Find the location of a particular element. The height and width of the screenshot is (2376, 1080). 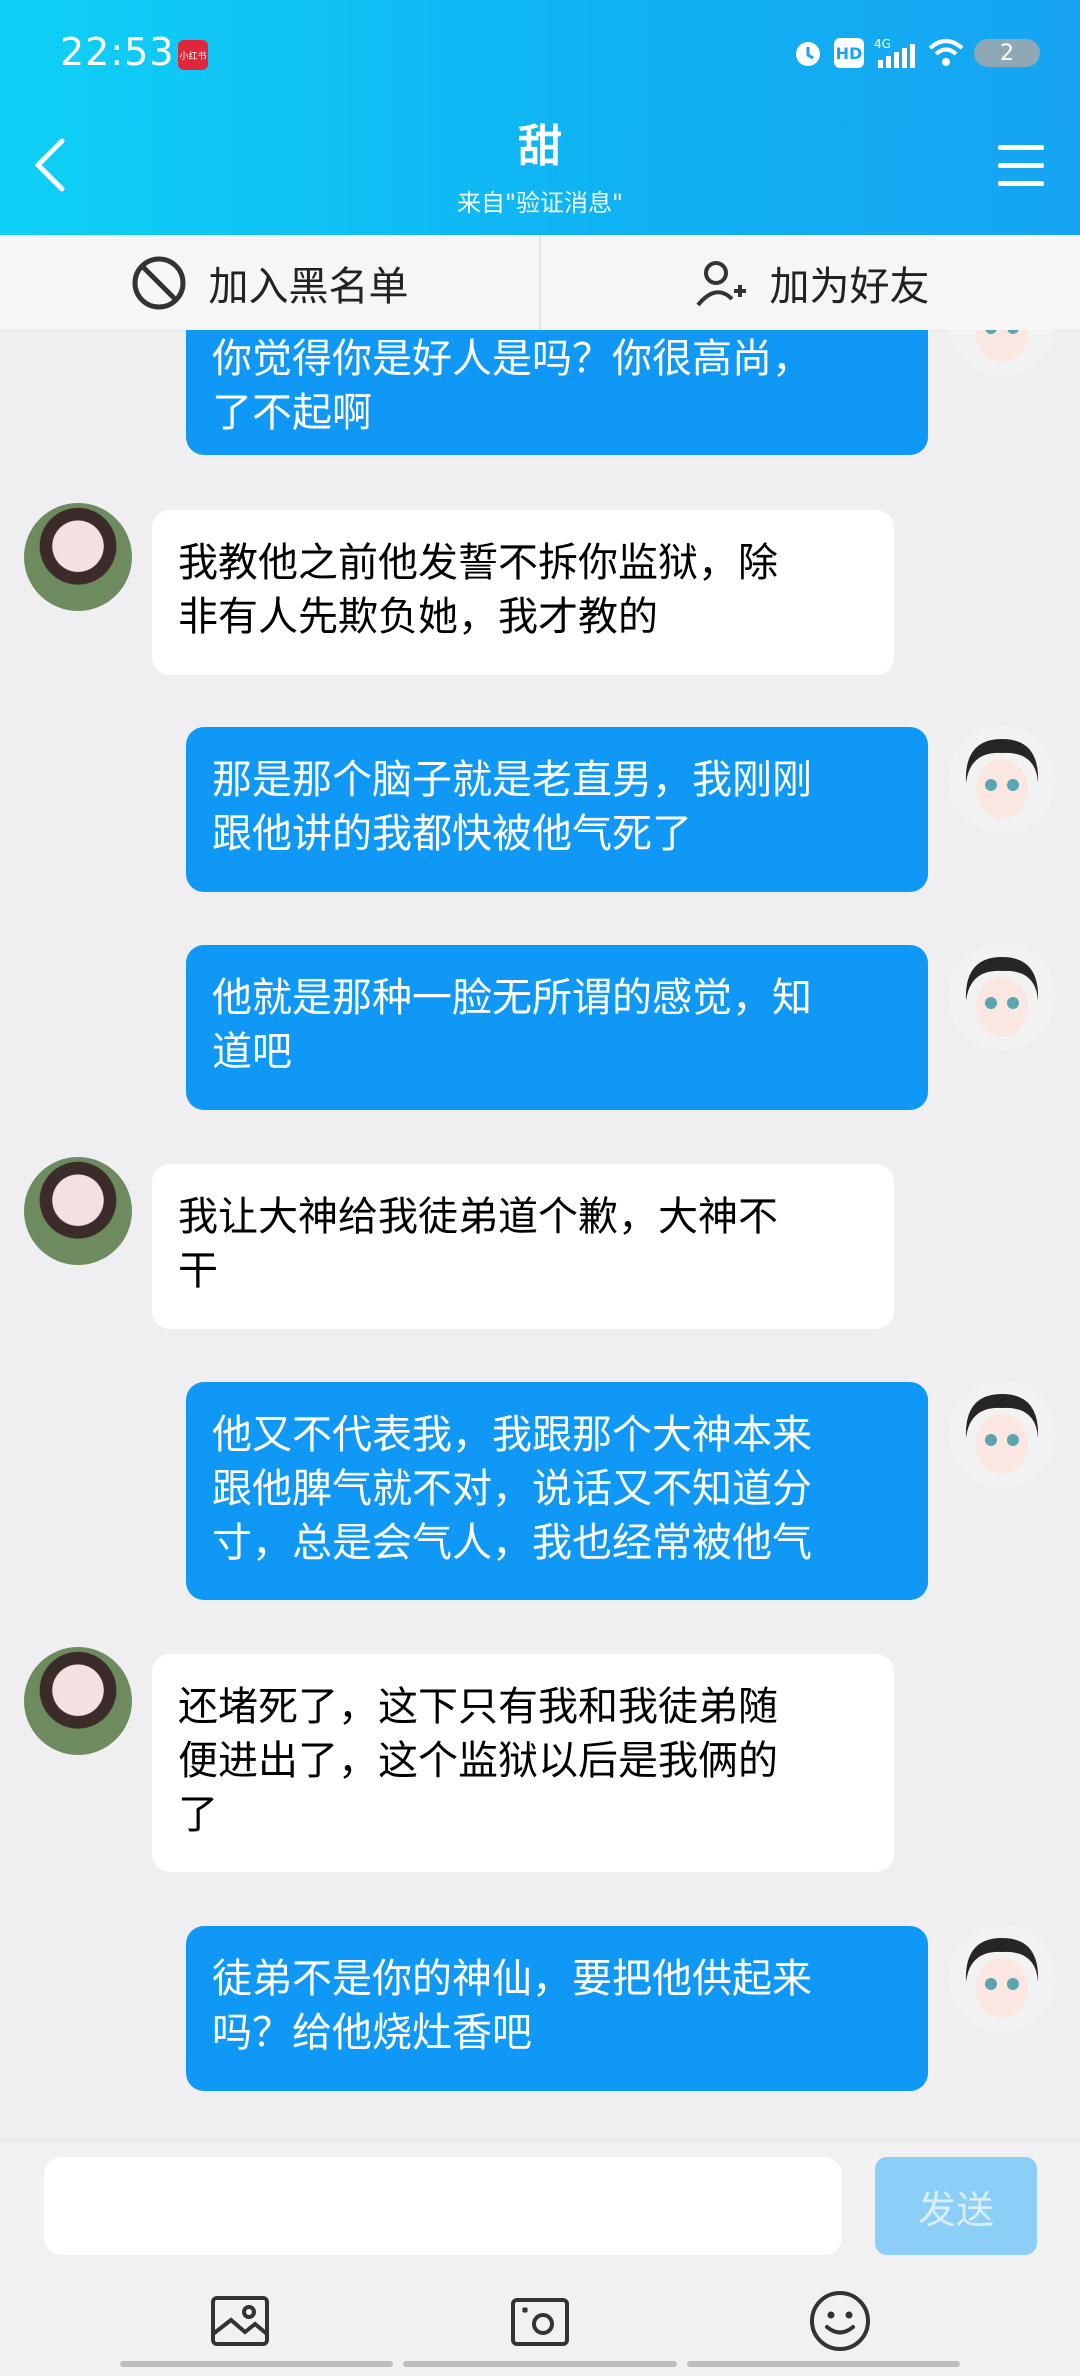

message-line: 道吧 is located at coordinates (252, 1052).